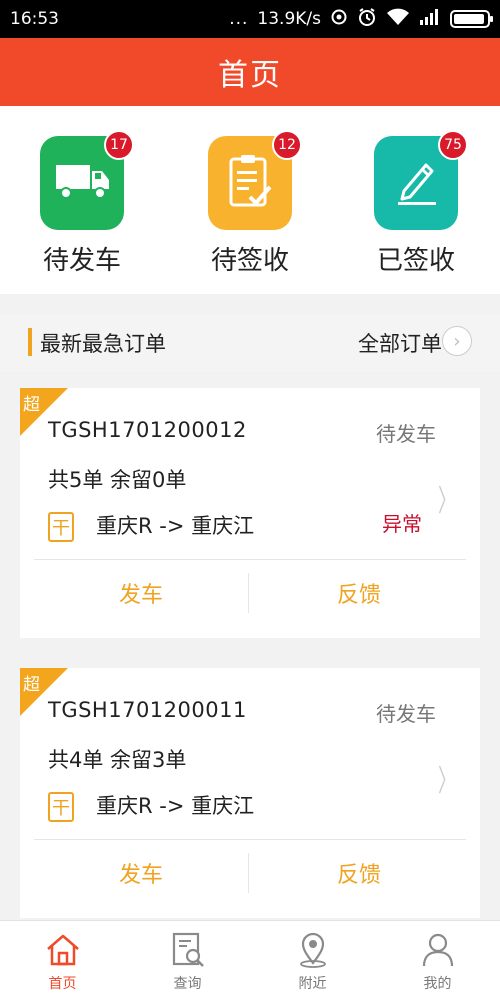  I want to click on pen-icon, so click(416, 183).